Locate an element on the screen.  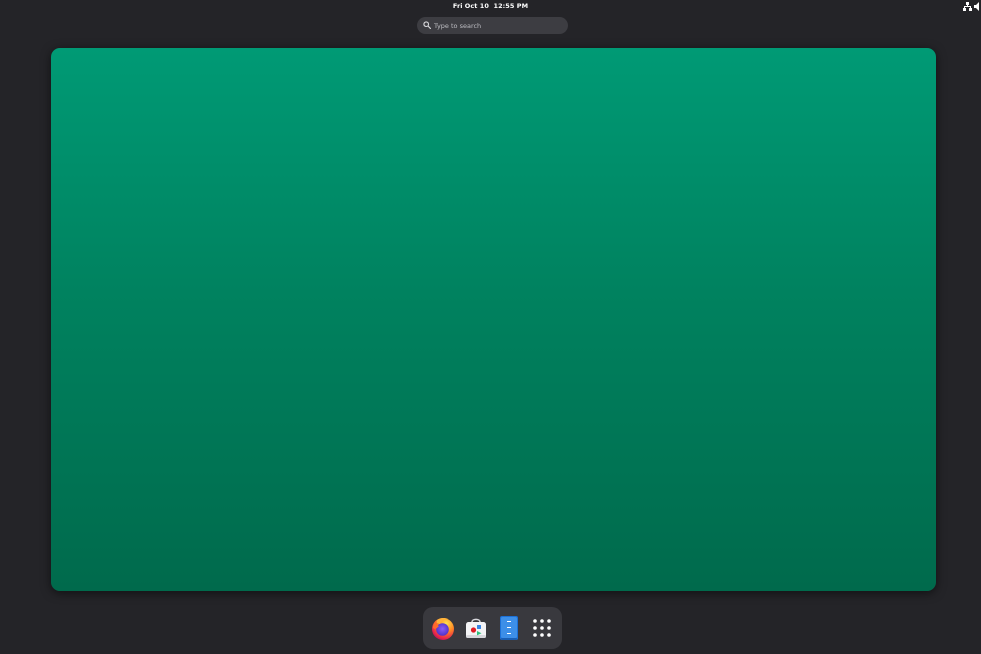
dash-item-show-apps is located at coordinates (542, 628).